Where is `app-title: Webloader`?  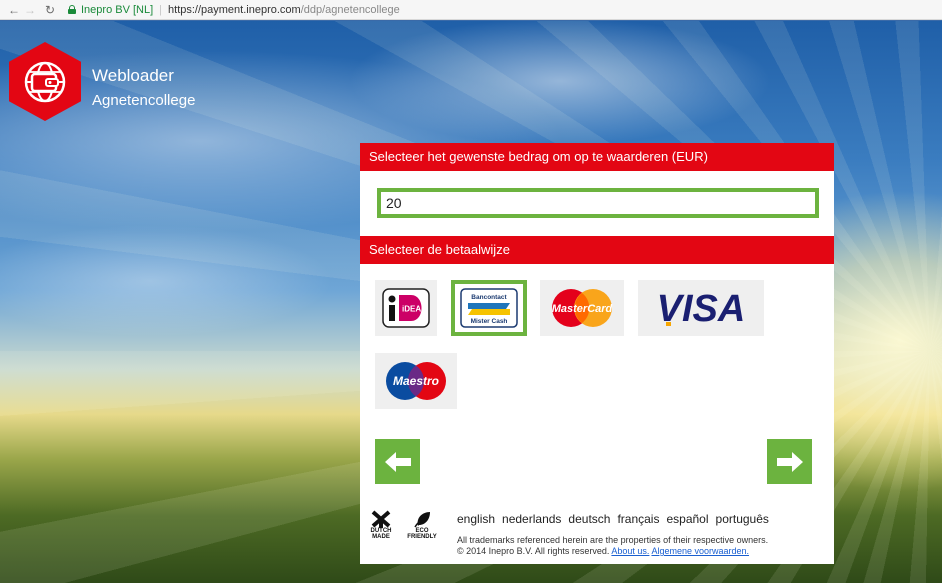 app-title: Webloader is located at coordinates (133, 75).